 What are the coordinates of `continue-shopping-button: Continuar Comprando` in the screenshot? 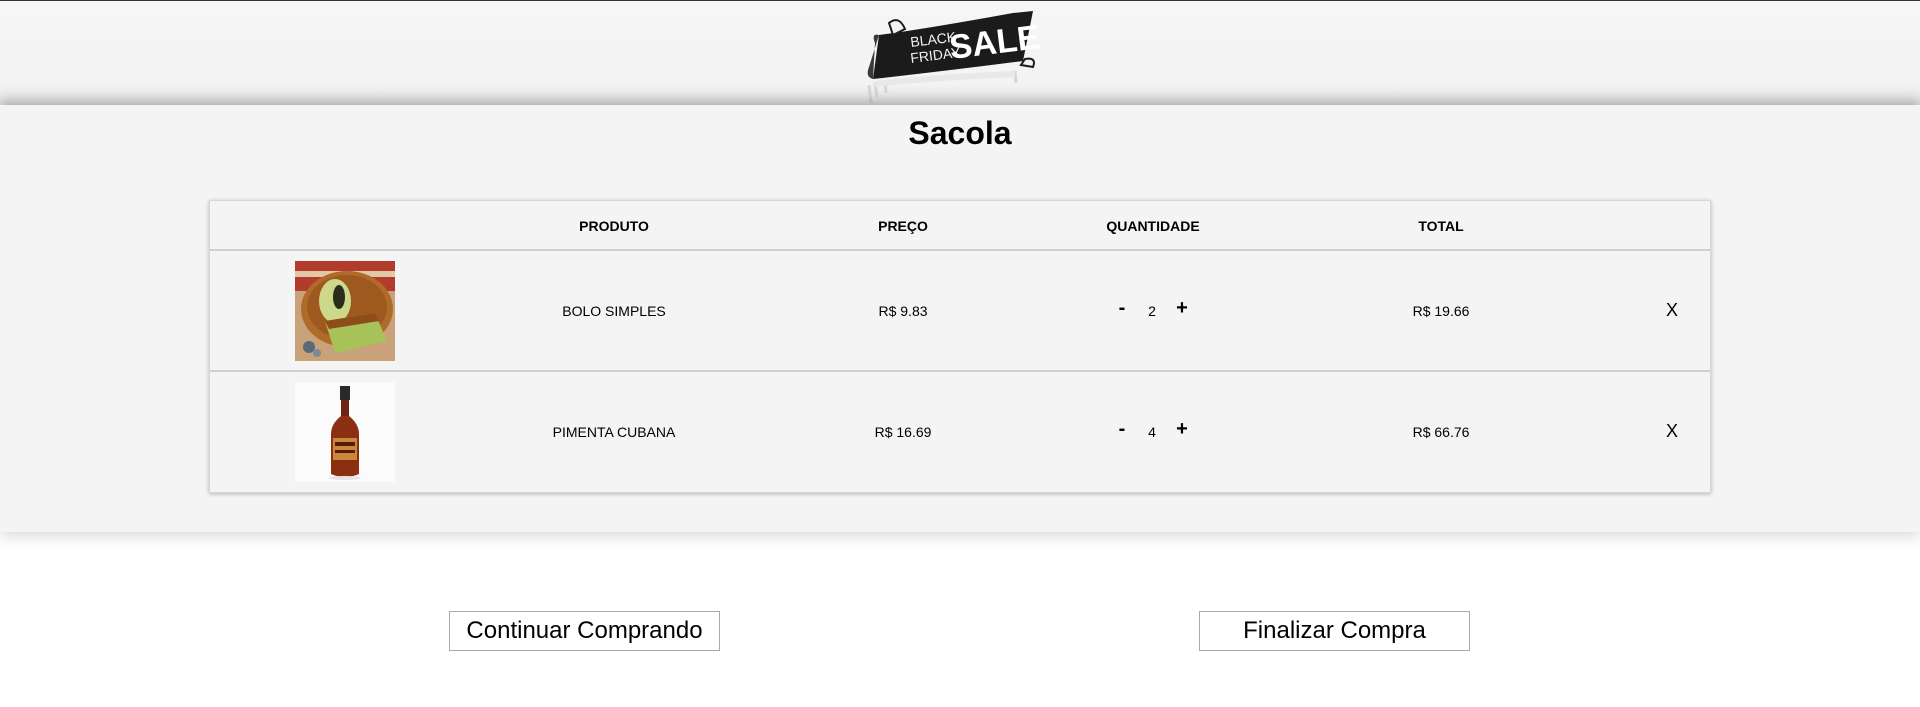 It's located at (584, 631).